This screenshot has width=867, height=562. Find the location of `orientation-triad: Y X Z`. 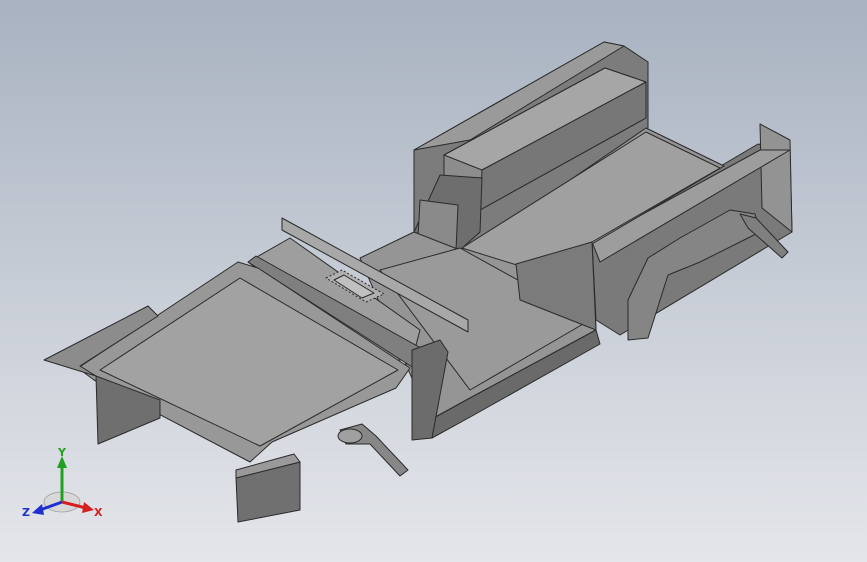

orientation-triad: Y X Z is located at coordinates (62, 482).